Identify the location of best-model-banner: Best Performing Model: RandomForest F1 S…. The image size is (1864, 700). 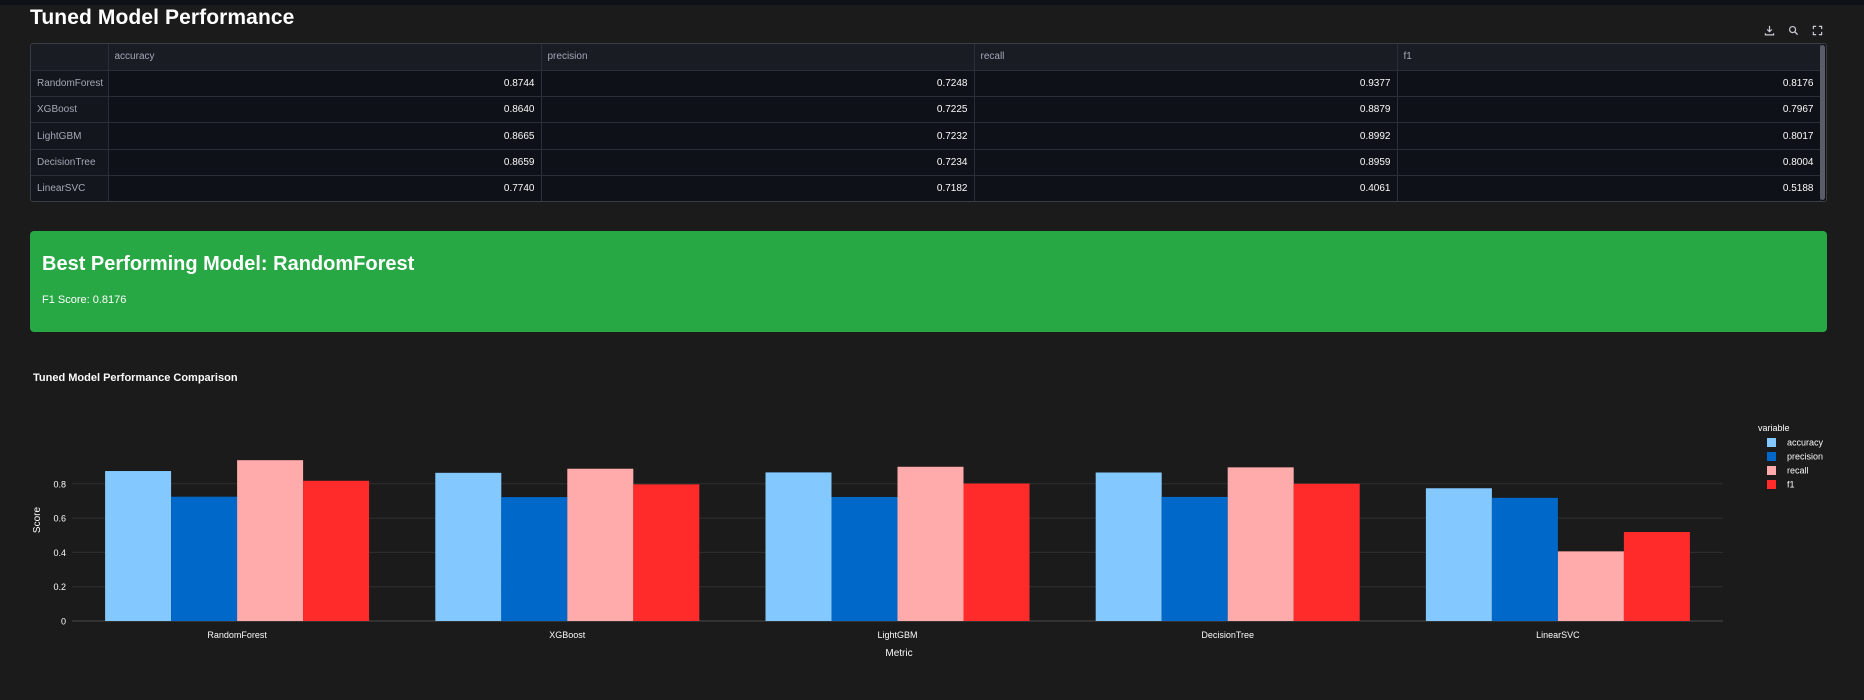
(928, 281).